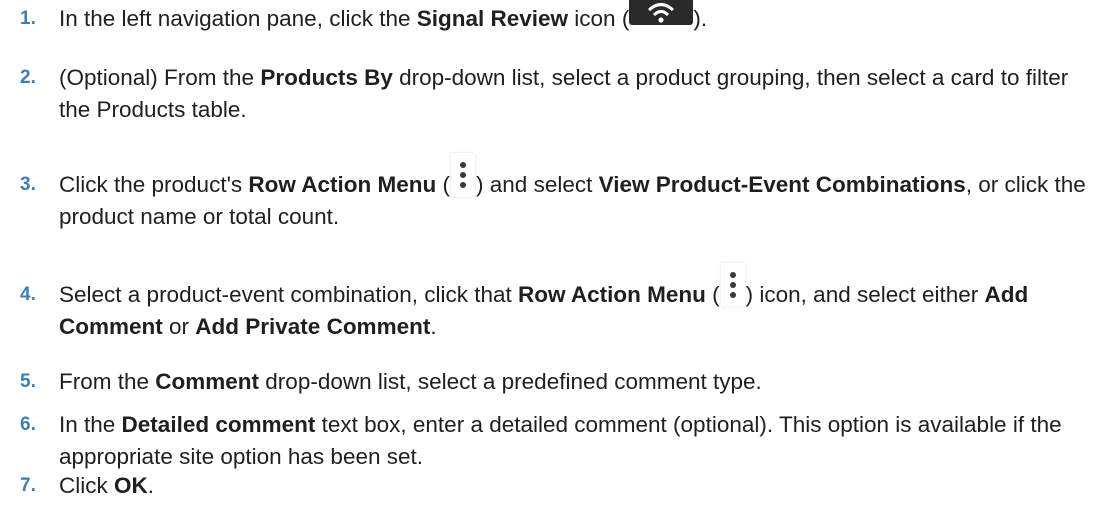  I want to click on step-text-part: ) and select, so click(537, 184).